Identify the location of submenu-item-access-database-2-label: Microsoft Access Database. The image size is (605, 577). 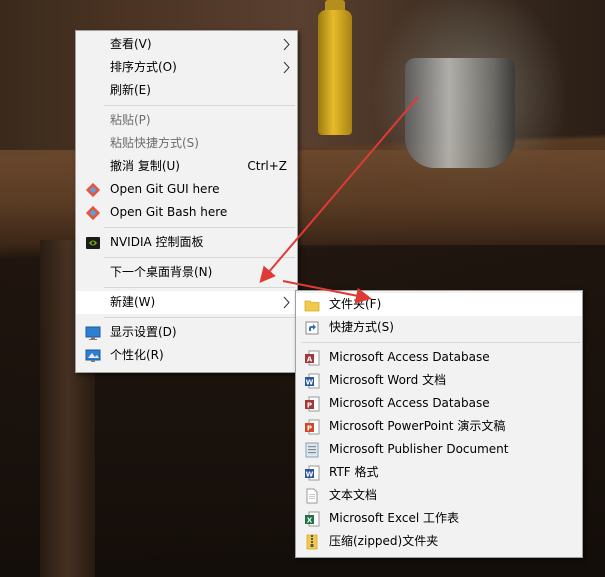
(409, 403).